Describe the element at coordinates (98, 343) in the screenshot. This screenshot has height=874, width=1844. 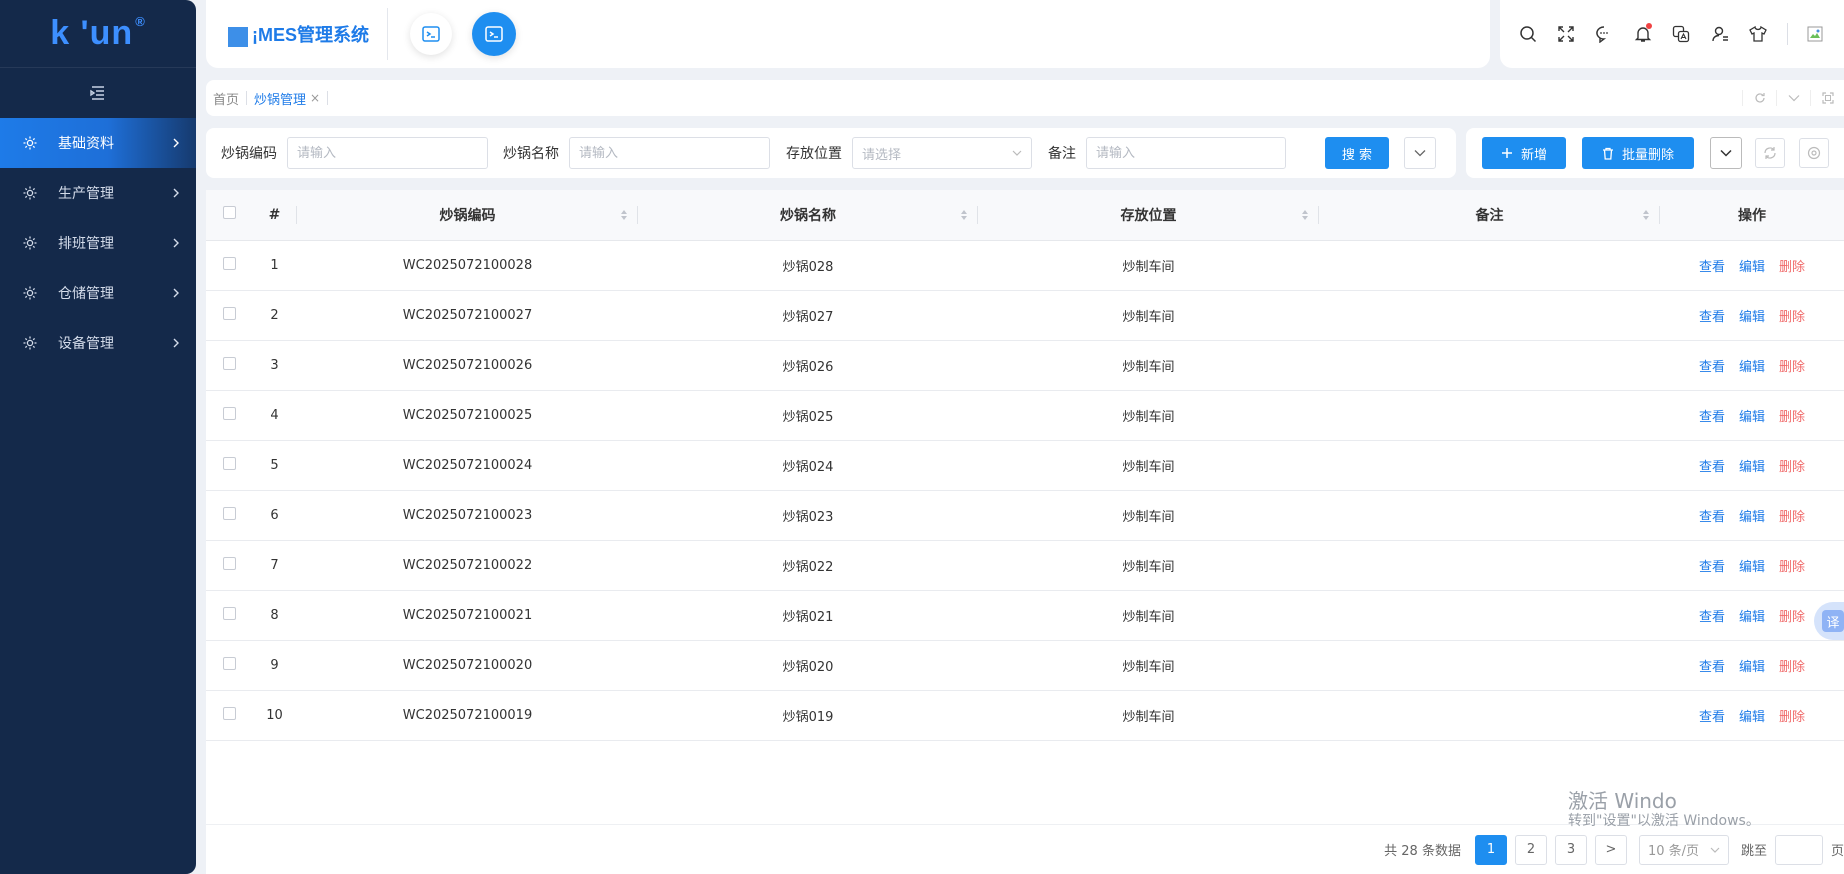
I see `sidebar-item: 设备管理` at that location.